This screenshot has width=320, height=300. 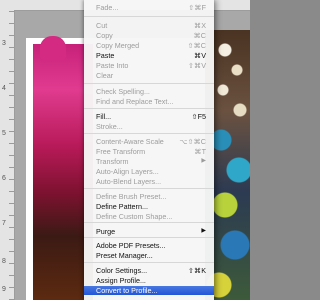 I want to click on menu-item-purge: Purge ▶, so click(x=149, y=231).